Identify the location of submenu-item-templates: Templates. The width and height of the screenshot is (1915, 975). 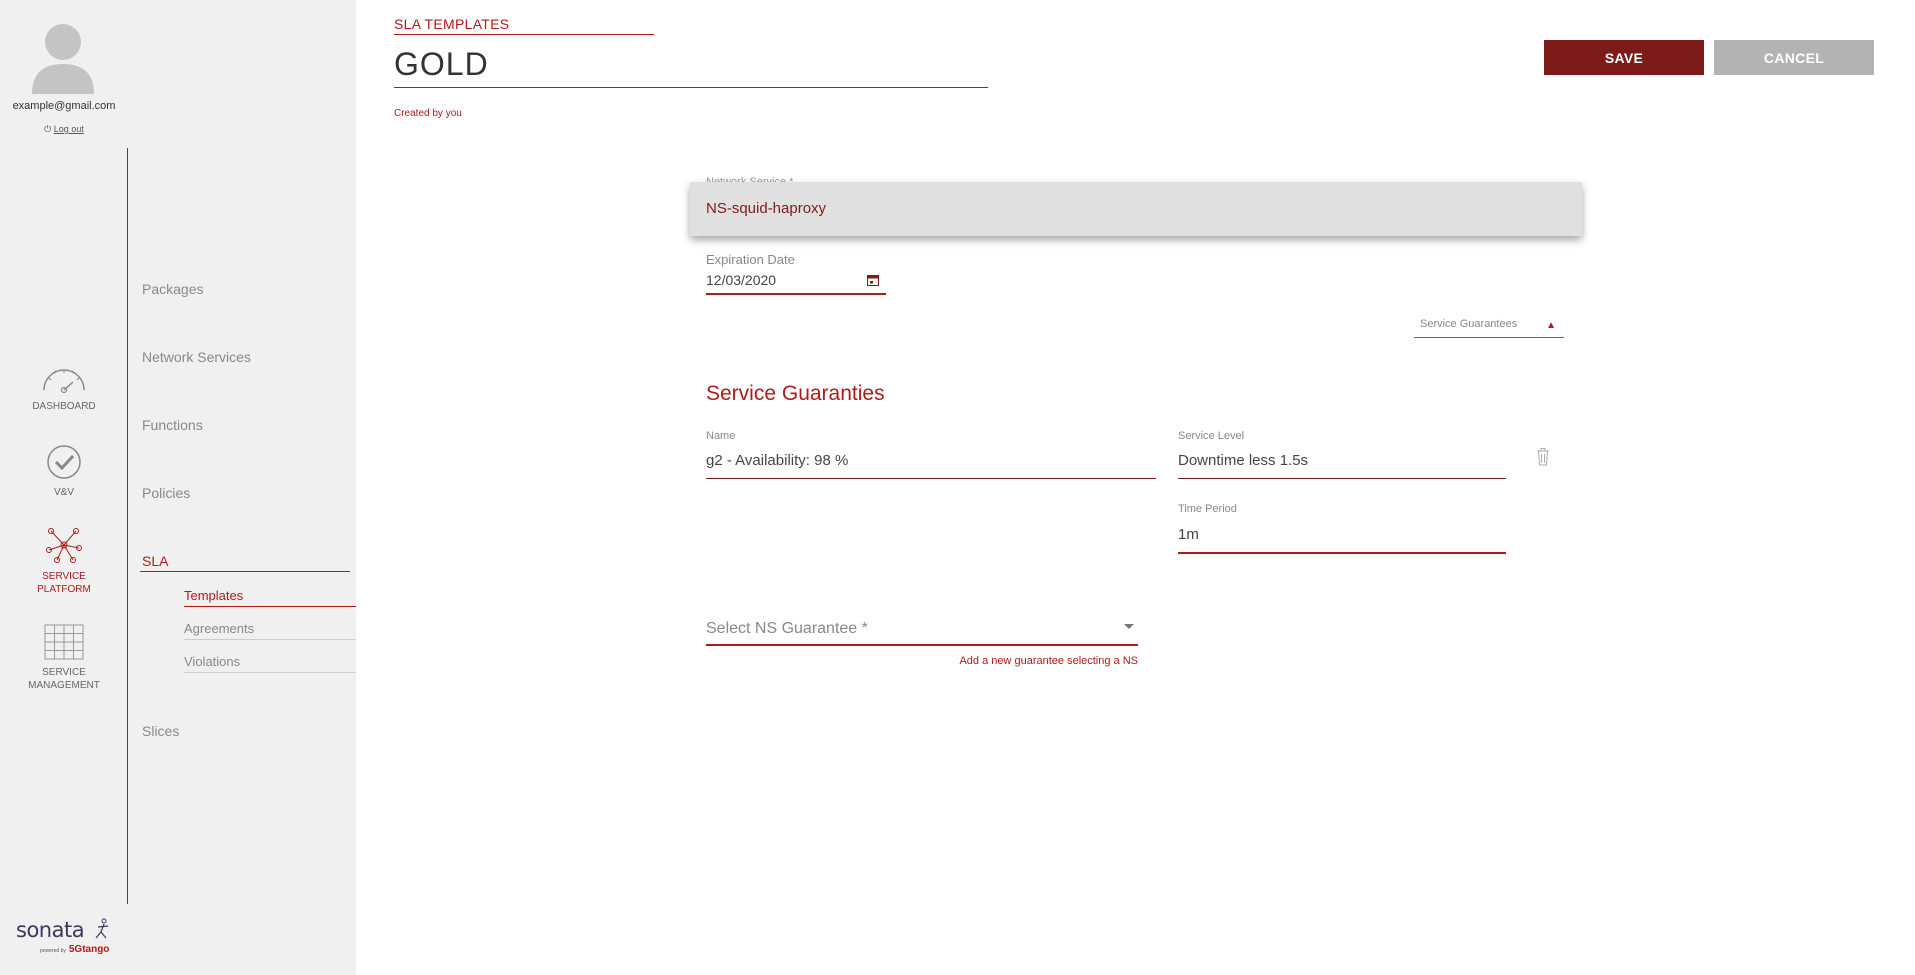
(213, 595).